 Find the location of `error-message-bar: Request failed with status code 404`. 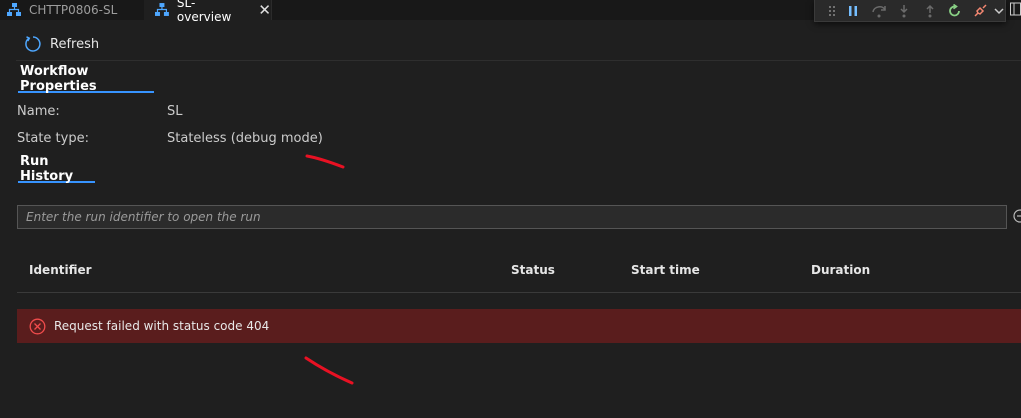

error-message-bar: Request failed with status code 404 is located at coordinates (519, 326).